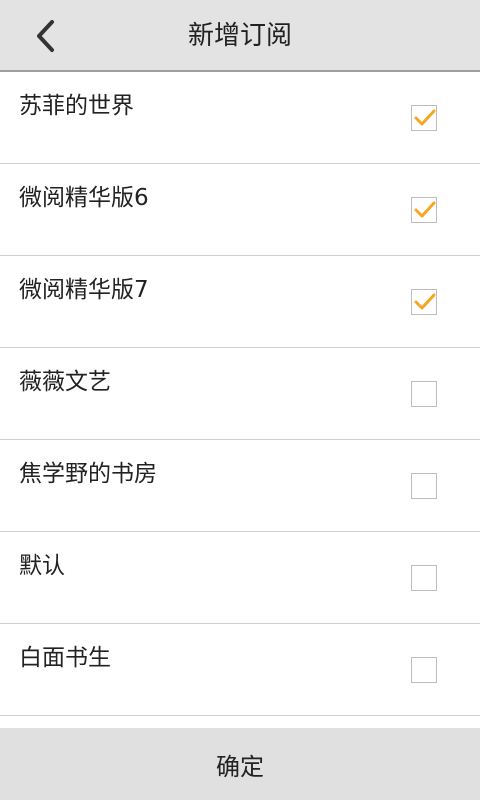 Image resolution: width=480 pixels, height=800 pixels. Describe the element at coordinates (65, 382) in the screenshot. I see `list-item-label: 薇薇文艺` at that location.